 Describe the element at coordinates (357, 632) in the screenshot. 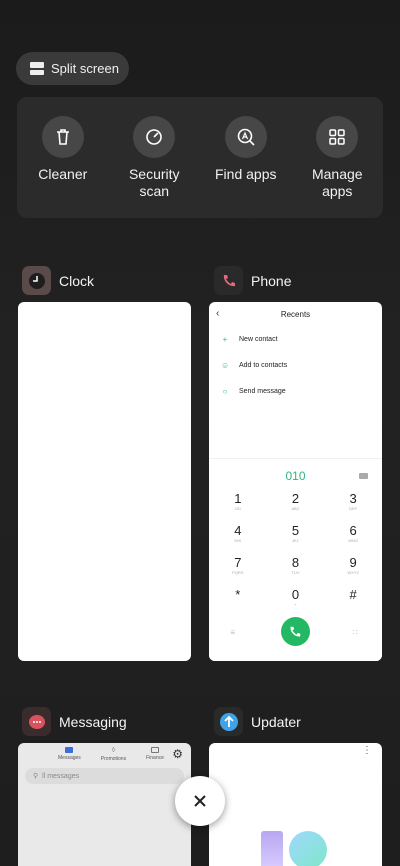

I see `dialpad-toggle-icon: ∷` at that location.